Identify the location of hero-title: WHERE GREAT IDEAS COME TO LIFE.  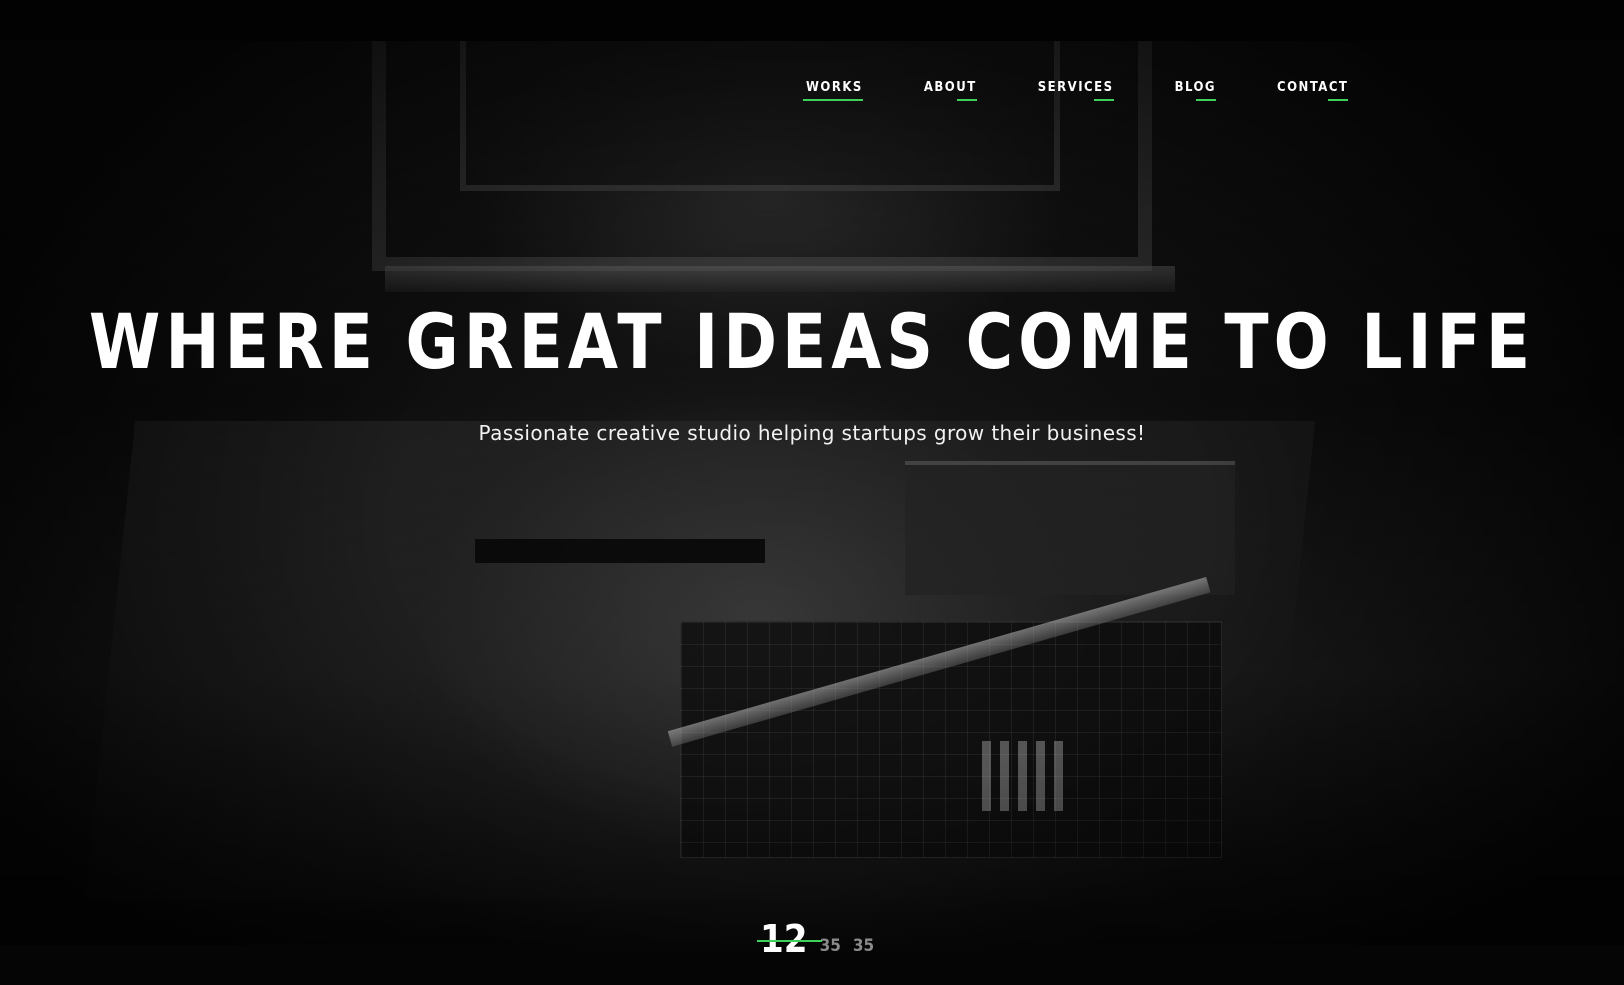
(812, 342).